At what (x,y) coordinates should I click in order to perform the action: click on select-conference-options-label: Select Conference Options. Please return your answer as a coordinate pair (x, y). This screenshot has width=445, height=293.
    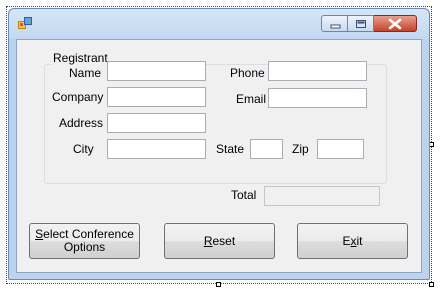
    Looking at the image, I should click on (84, 241).